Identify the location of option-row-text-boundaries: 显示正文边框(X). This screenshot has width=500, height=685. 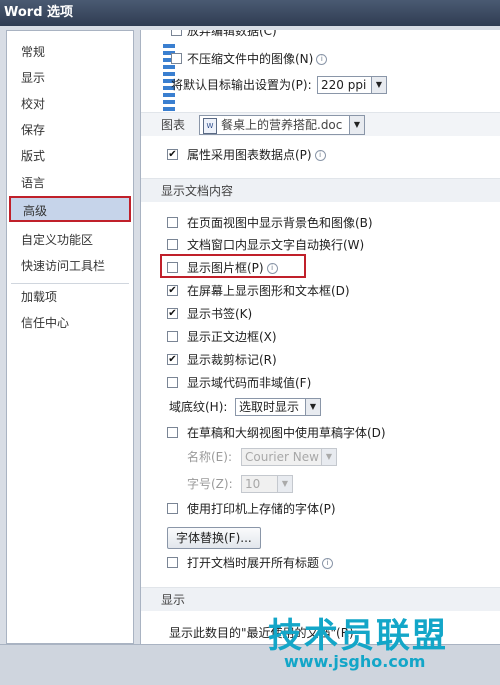
(320, 337).